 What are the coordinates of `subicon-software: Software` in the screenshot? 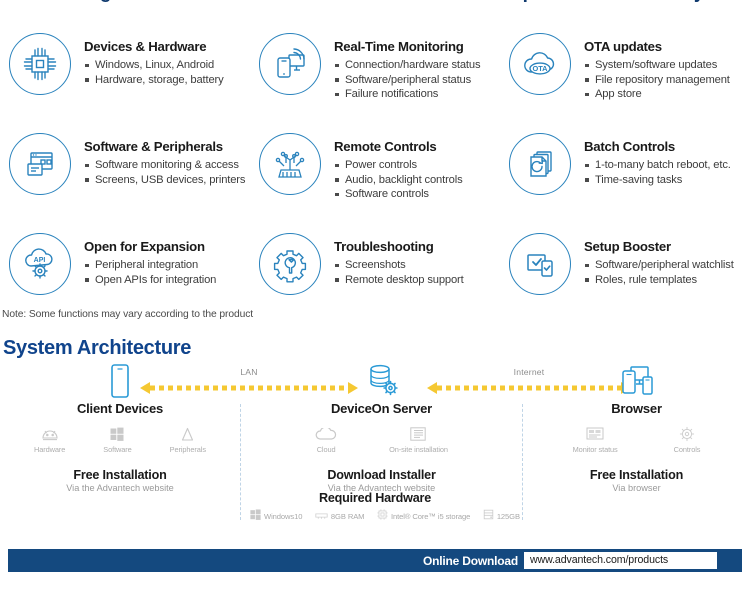 It's located at (117, 439).